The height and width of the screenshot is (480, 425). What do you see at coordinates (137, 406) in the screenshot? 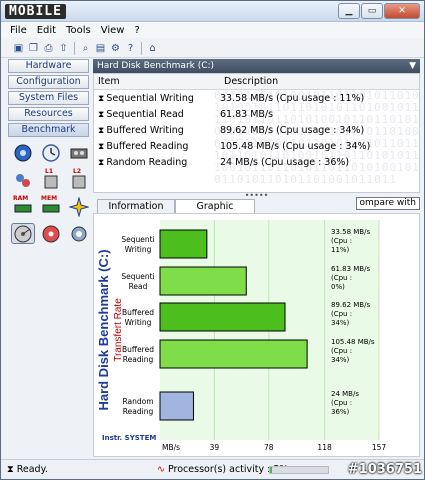
I see `category-label: Random Reading` at bounding box center [137, 406].